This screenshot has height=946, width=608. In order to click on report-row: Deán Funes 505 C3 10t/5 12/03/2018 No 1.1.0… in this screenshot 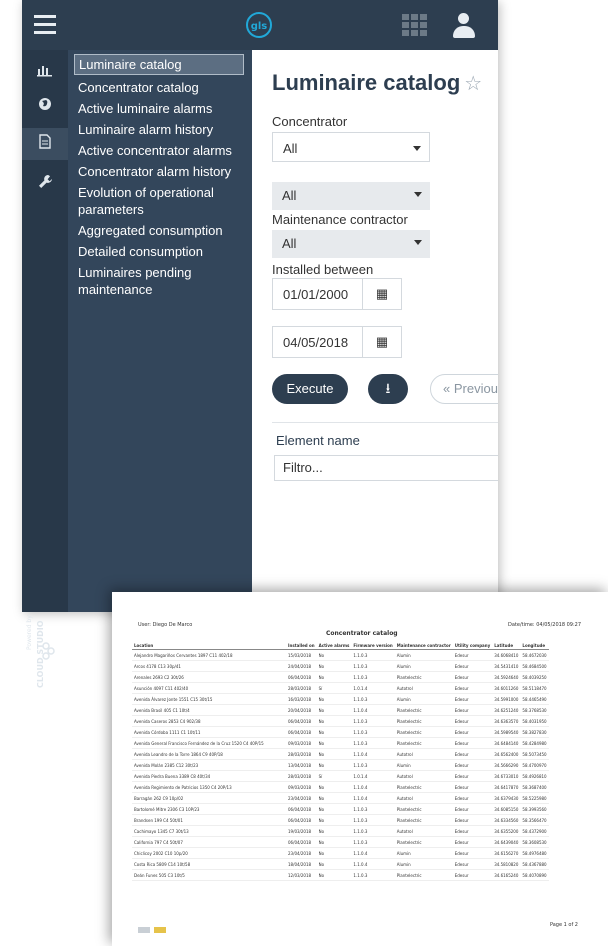, I will do `click(340, 875)`.